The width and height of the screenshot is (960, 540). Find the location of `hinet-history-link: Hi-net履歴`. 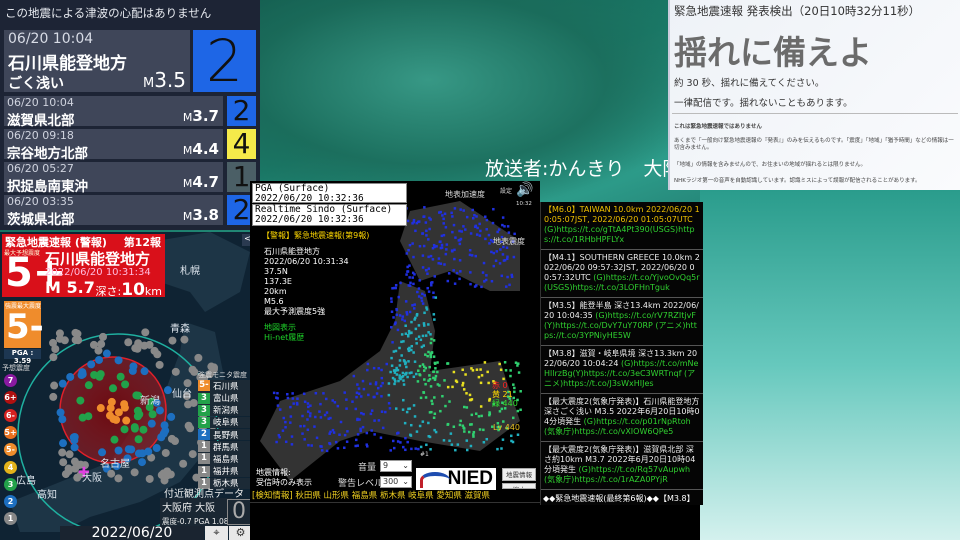

hinet-history-link: Hi-net履歴 is located at coordinates (316, 338).